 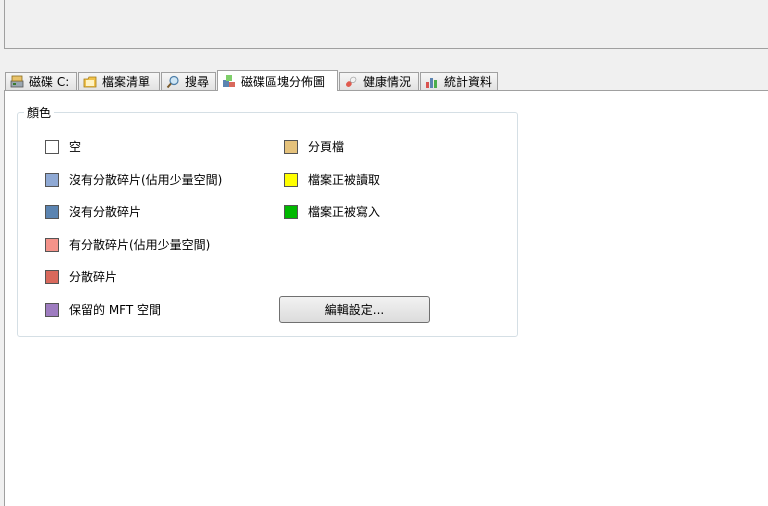 I want to click on tab-search: 搜尋, so click(x=188, y=81).